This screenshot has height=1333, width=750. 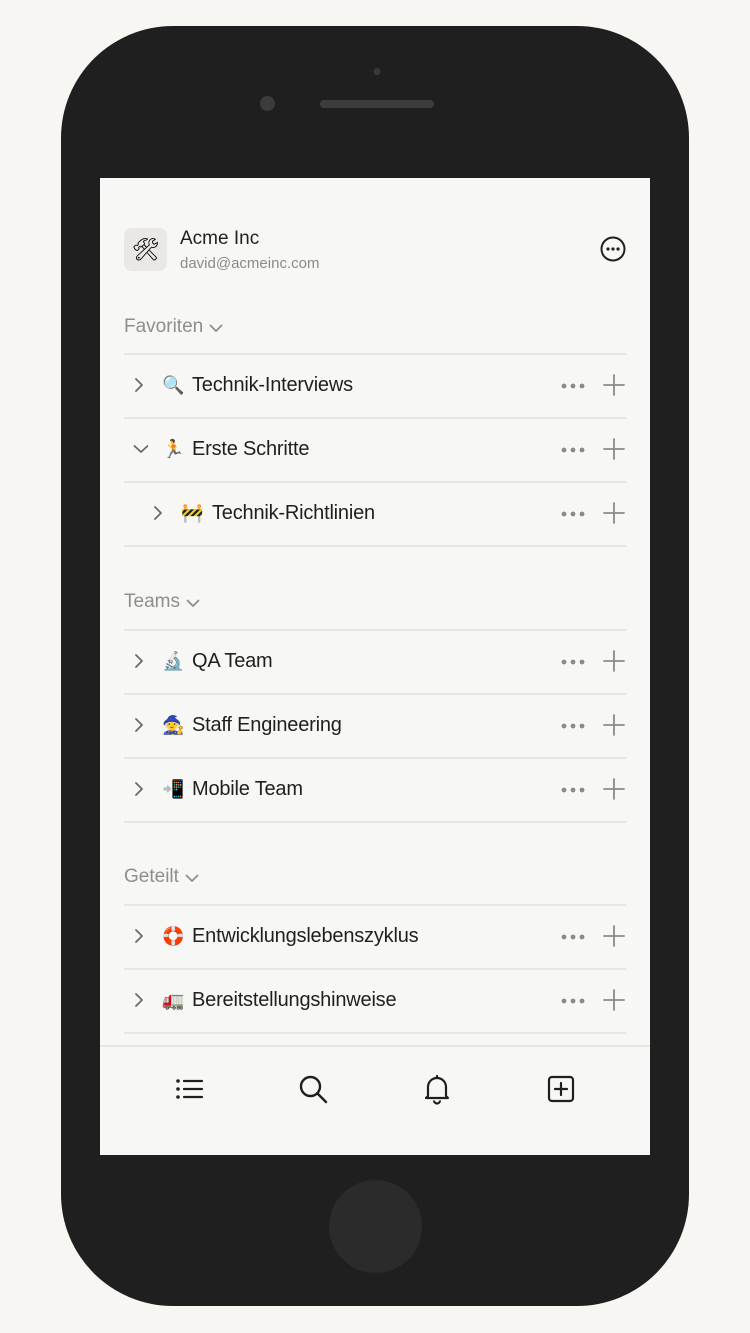 What do you see at coordinates (613, 249) in the screenshot?
I see `more-options-icon` at bounding box center [613, 249].